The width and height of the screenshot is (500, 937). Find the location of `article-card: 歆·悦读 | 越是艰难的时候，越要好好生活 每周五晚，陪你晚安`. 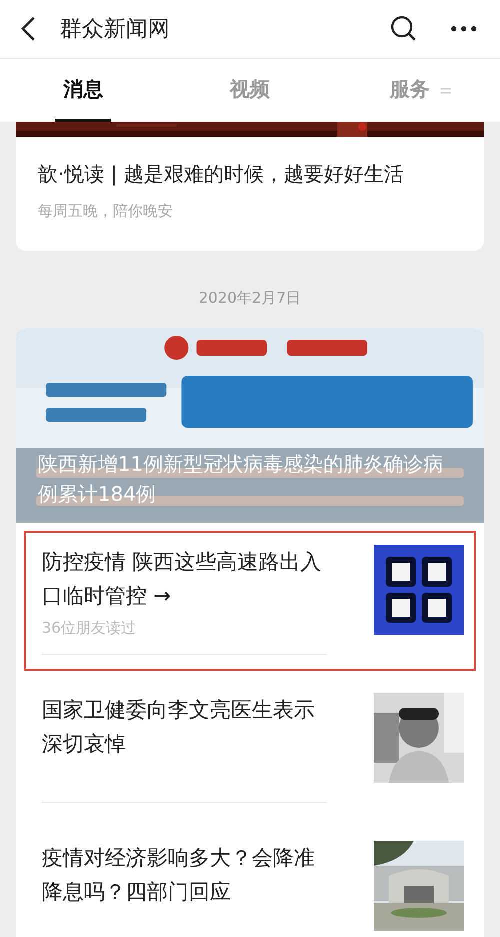

article-card: 歆·悦读 | 越是艰难的时候，越要好好生活 每周五晚，陪你晚安 is located at coordinates (250, 186).